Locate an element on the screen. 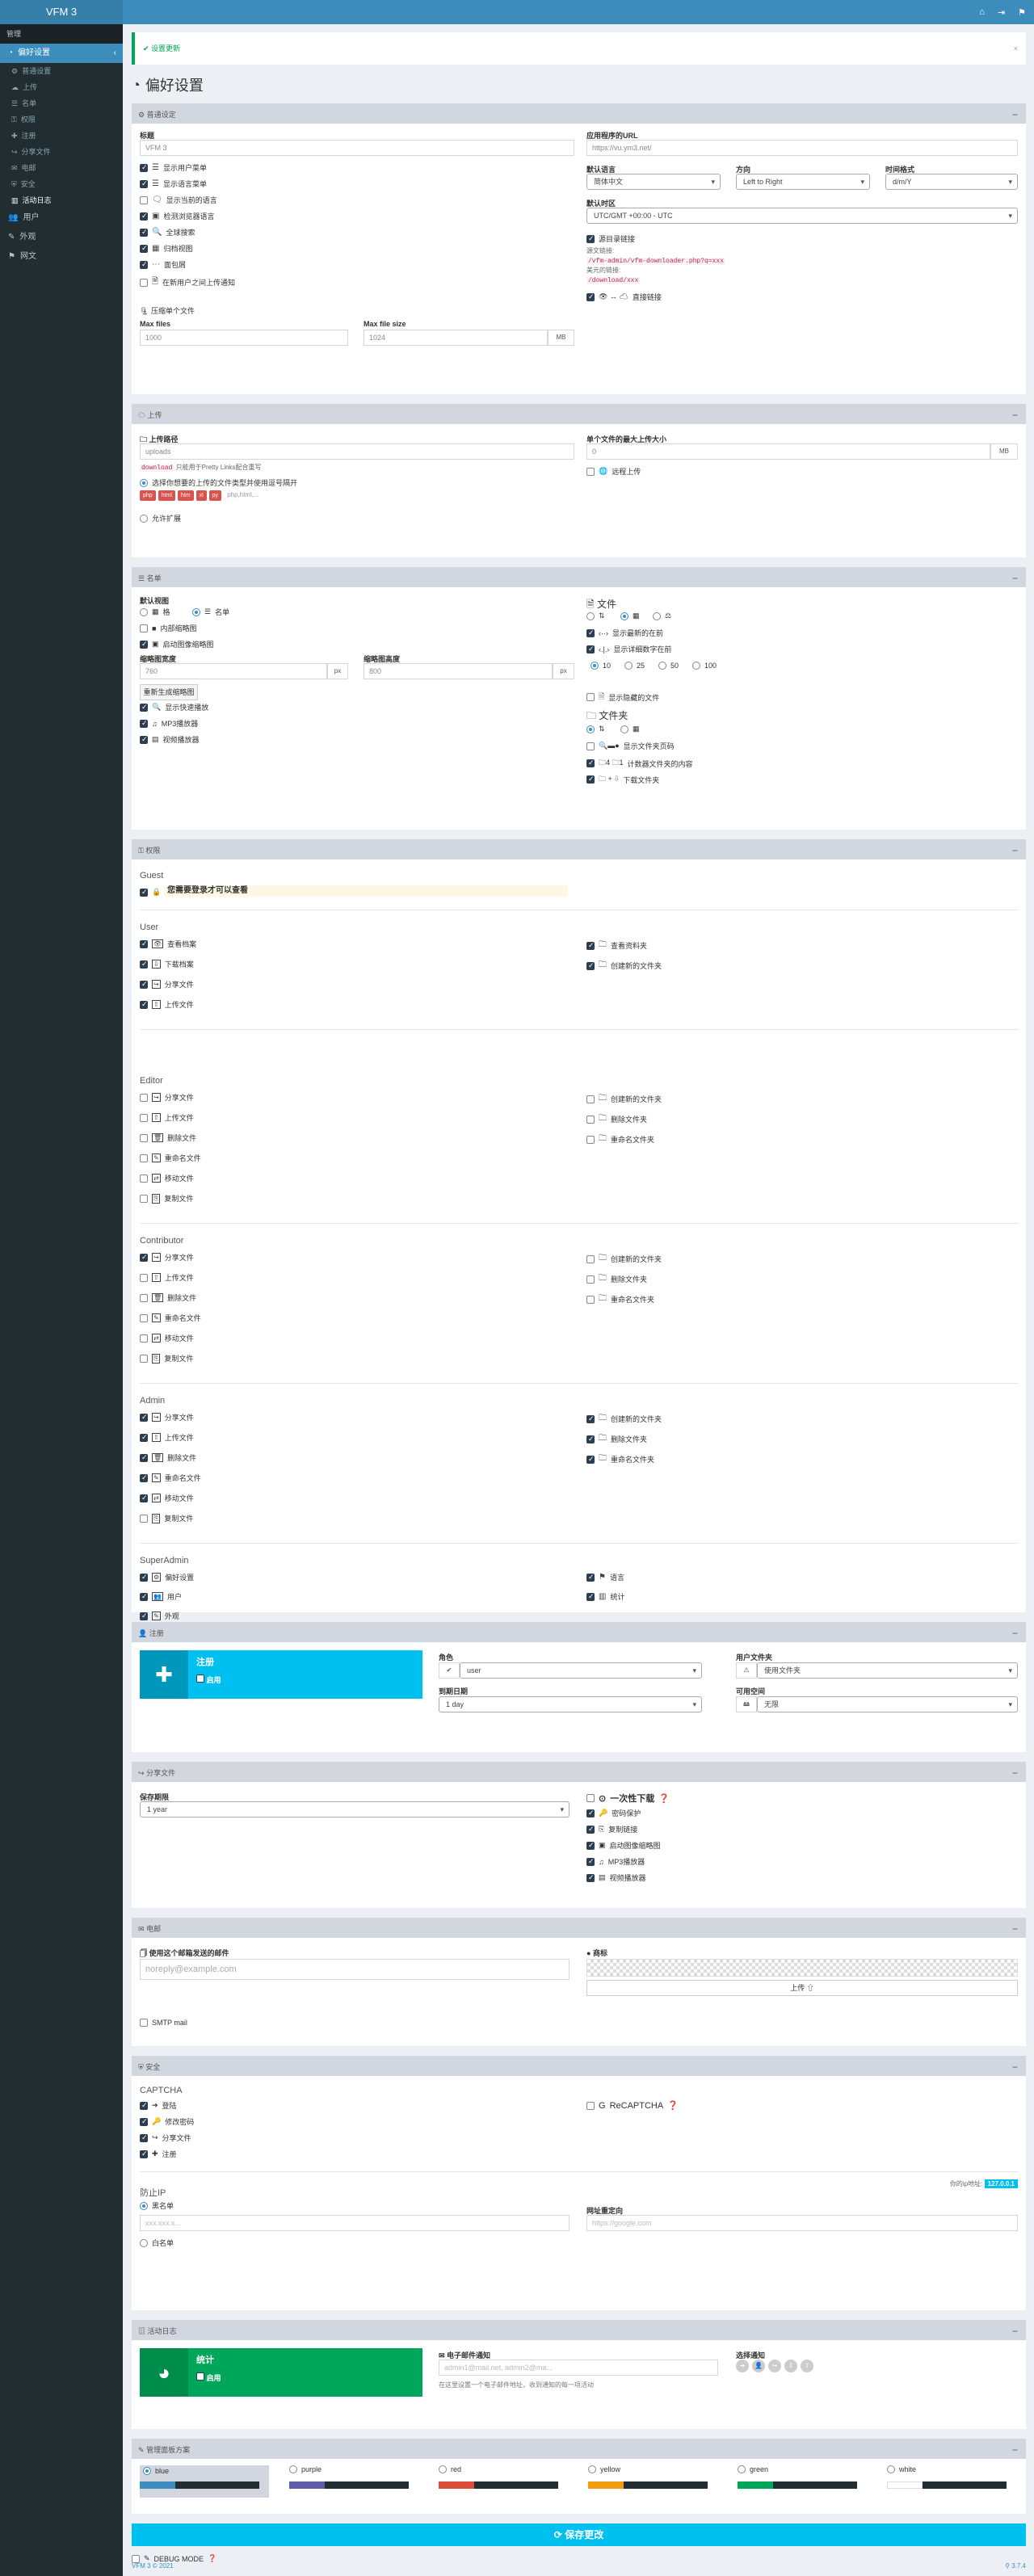 This screenshot has height=2576, width=1034. max-files-input: 1000 is located at coordinates (244, 338).